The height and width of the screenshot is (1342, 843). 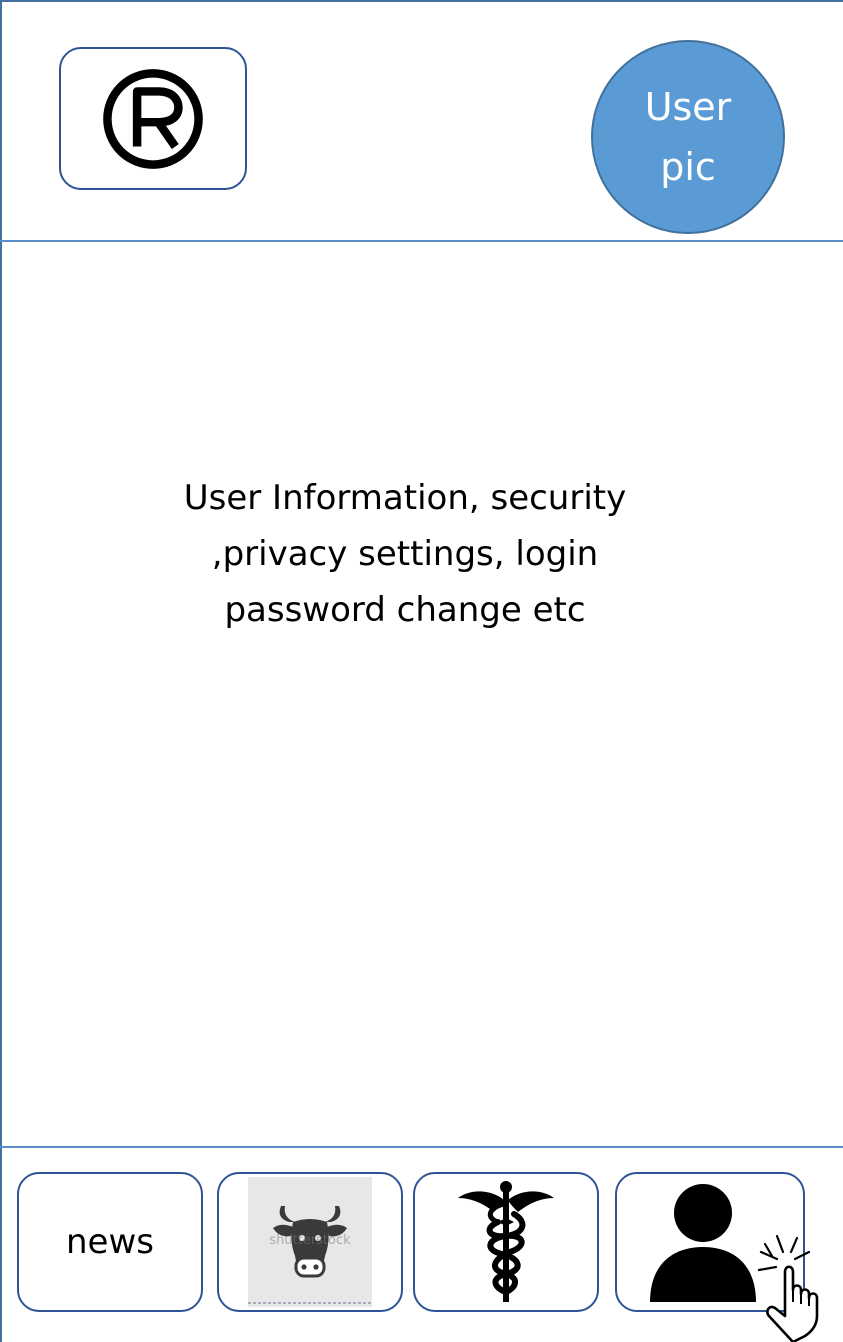 I want to click on nav-farm-button: shutterstock, so click(x=310, y=1242).